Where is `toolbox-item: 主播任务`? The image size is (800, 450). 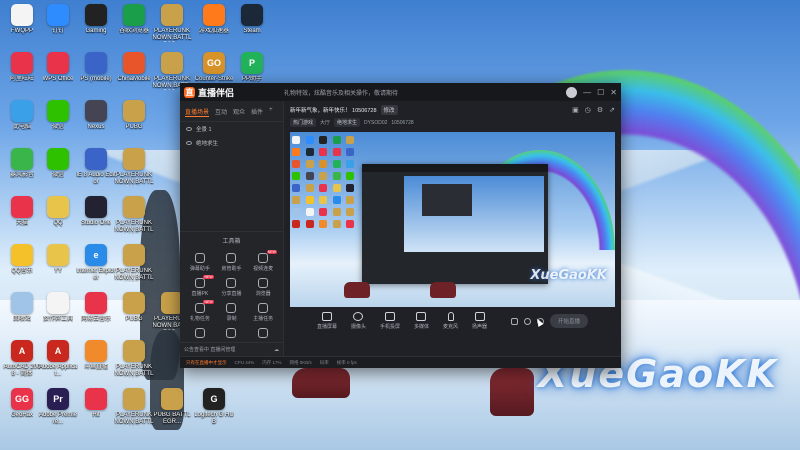
toolbox-item: 主播任务 is located at coordinates (263, 312).